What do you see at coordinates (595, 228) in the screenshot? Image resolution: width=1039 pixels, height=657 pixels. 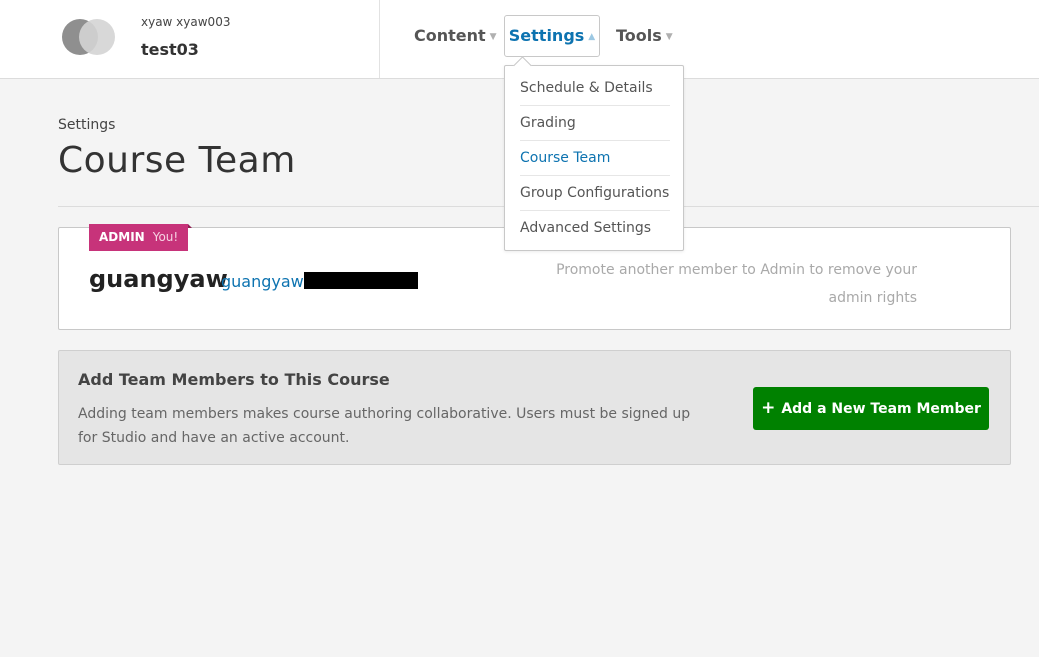 I see `dropdown-item-advanced-settings: Advanced Settings` at bounding box center [595, 228].